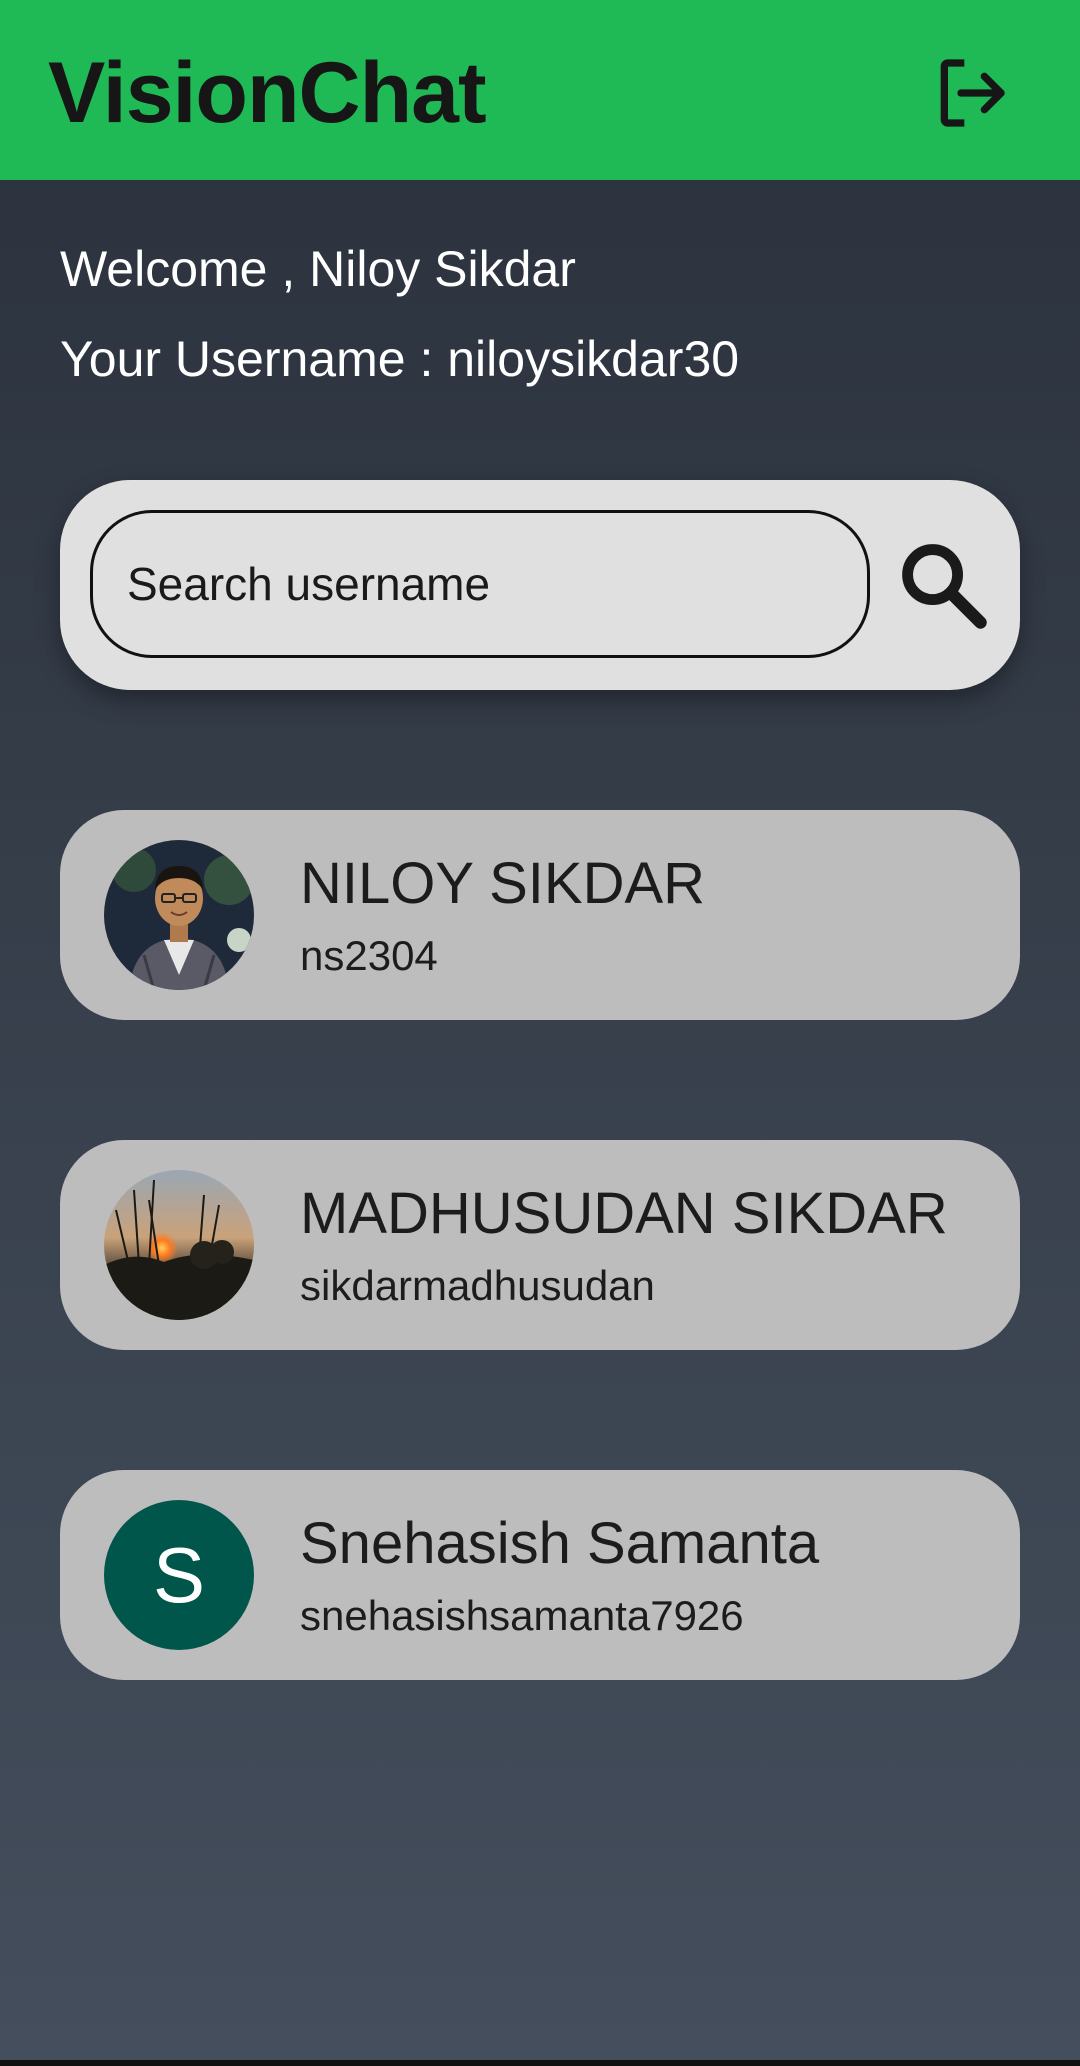  Describe the element at coordinates (267, 93) in the screenshot. I see `app-title: VisionChat` at that location.